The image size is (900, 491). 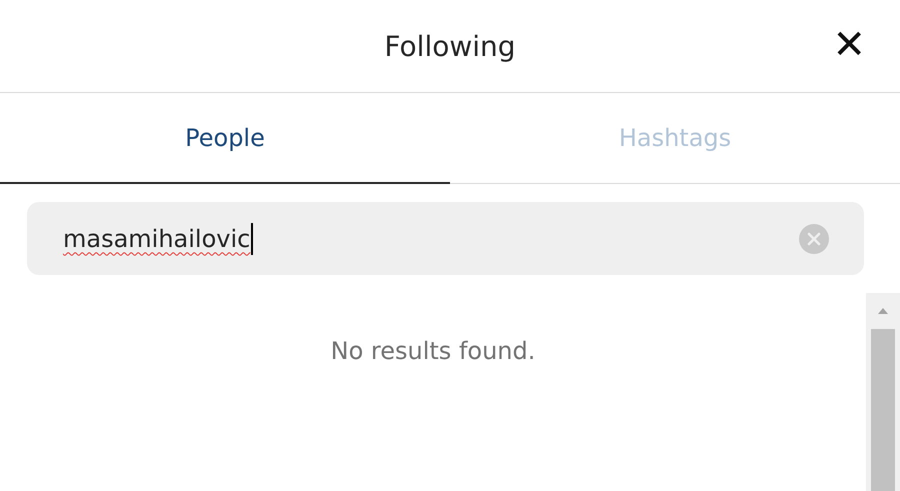 What do you see at coordinates (849, 45) in the screenshot?
I see `close-button: ✕` at bounding box center [849, 45].